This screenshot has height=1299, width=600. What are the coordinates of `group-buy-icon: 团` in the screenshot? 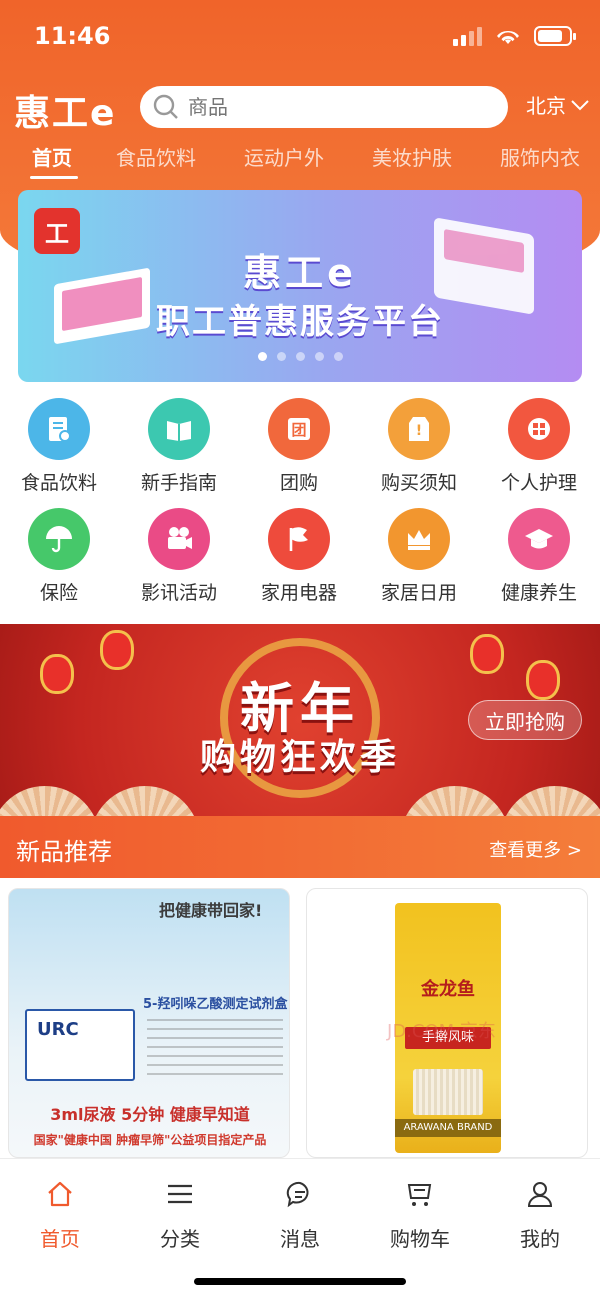 It's located at (299, 429).